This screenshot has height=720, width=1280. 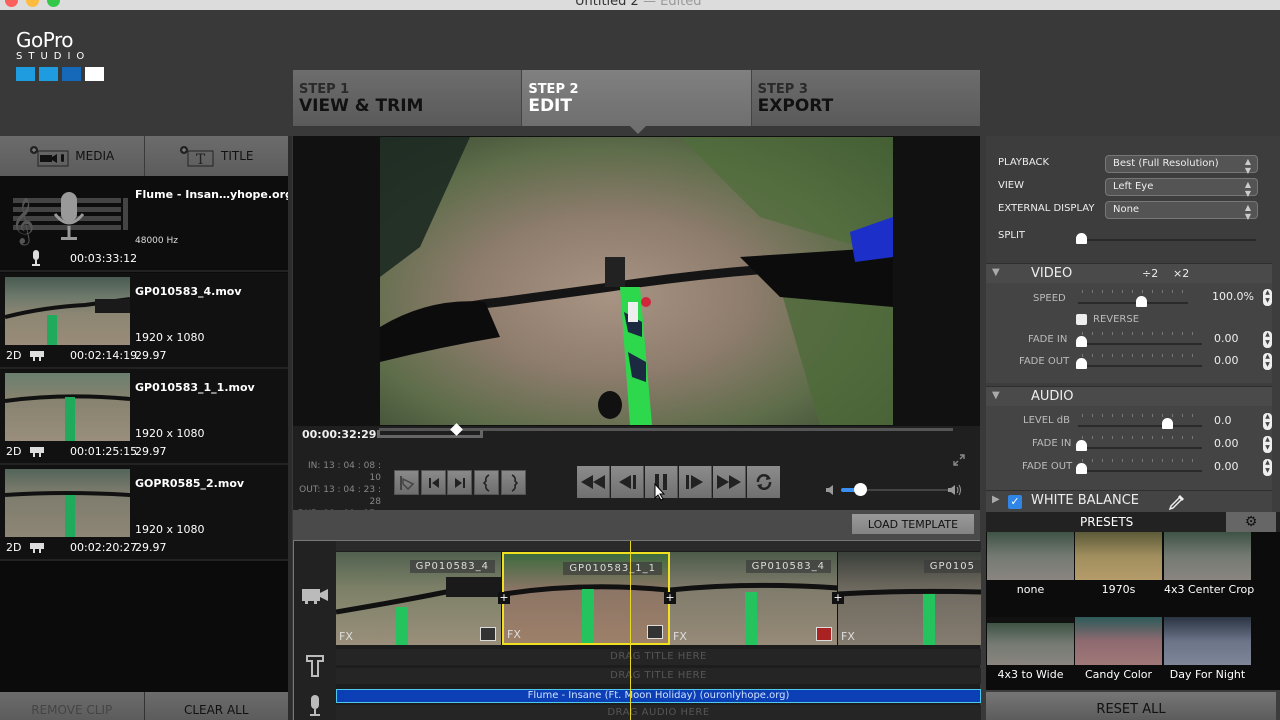 I want to click on video-fade-out-slider, so click(x=1140, y=366).